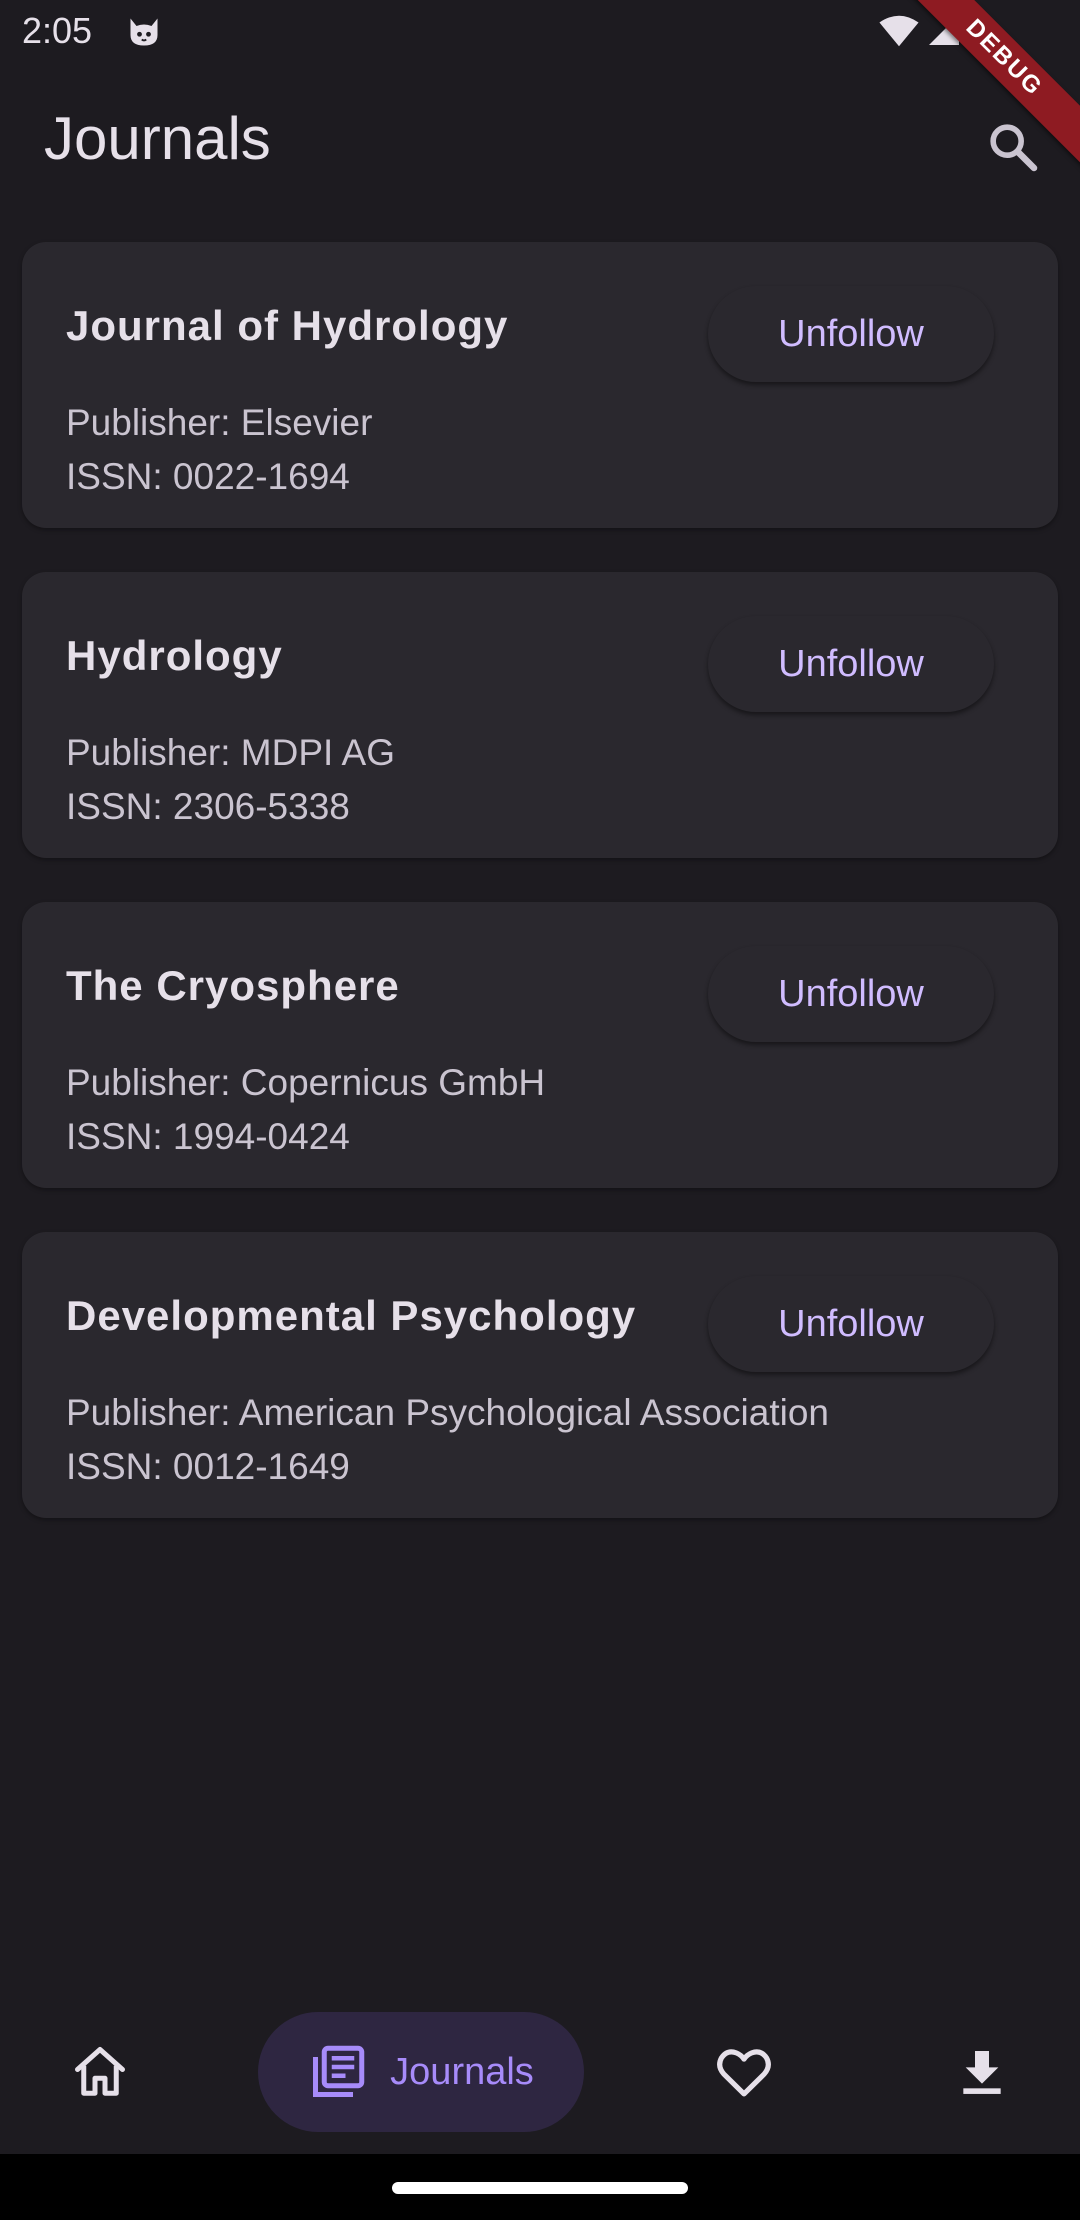 This screenshot has height=2220, width=1080. Describe the element at coordinates (233, 985) in the screenshot. I see `journal-title: The Cryosphere` at that location.